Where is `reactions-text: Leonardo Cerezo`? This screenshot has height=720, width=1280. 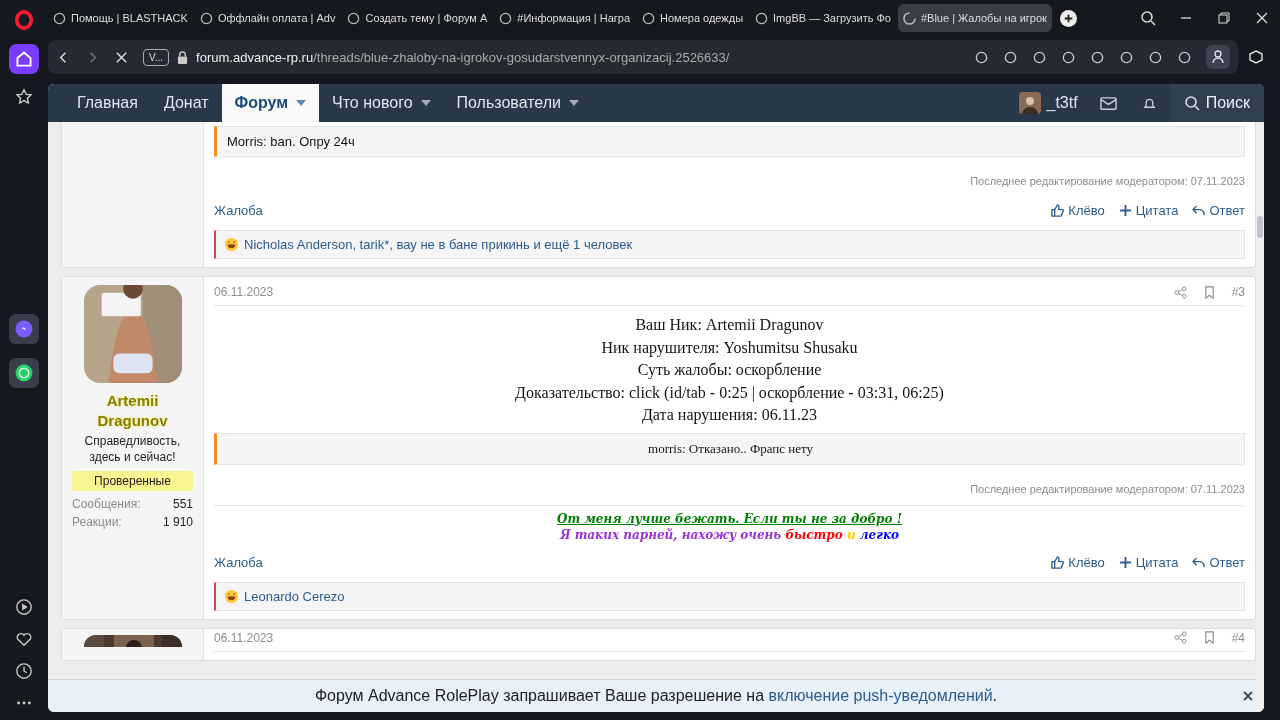 reactions-text: Leonardo Cerezo is located at coordinates (294, 596).